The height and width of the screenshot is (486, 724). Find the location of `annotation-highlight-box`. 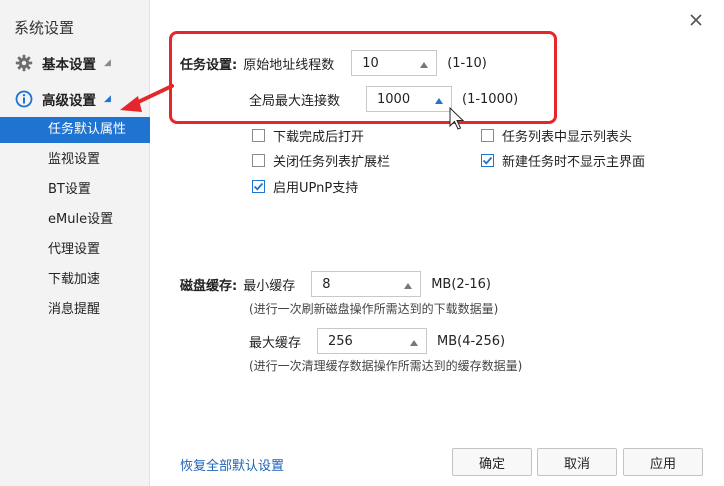

annotation-highlight-box is located at coordinates (363, 77).